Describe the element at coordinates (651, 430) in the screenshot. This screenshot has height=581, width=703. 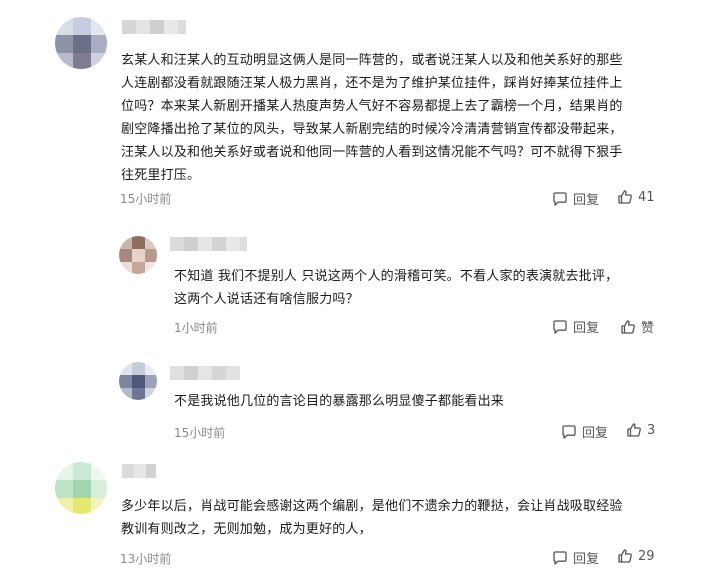
I see `like-count: 3` at that location.